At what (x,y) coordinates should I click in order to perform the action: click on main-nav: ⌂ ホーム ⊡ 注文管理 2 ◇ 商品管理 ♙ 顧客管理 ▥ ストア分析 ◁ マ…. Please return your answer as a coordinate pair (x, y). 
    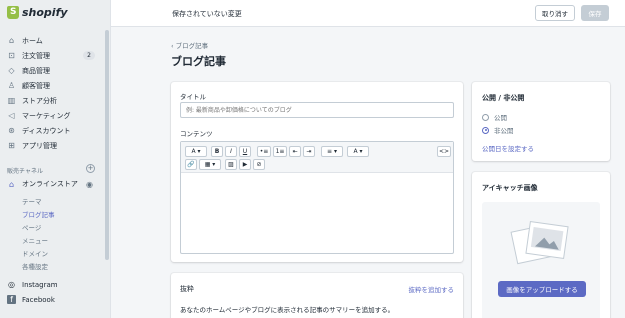
    Looking at the image, I should click on (55, 93).